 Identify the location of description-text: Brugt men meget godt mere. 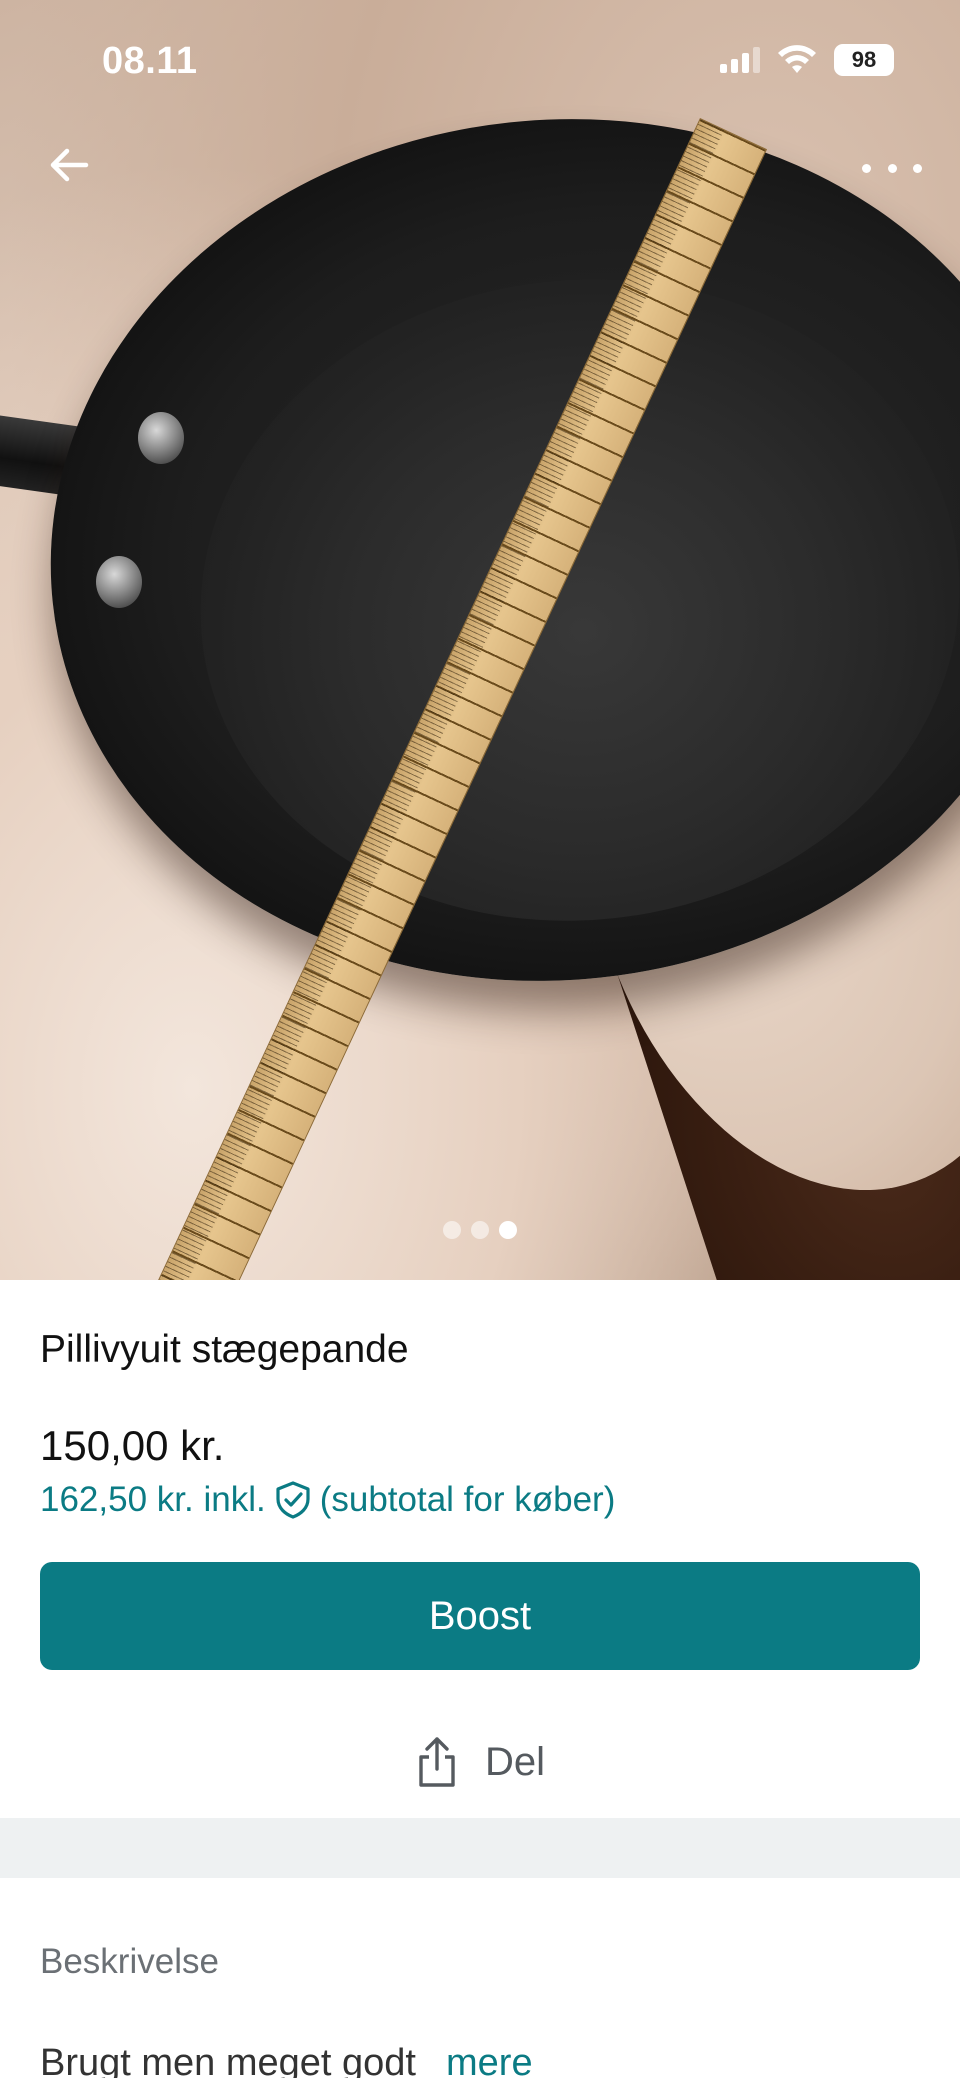
(286, 2060).